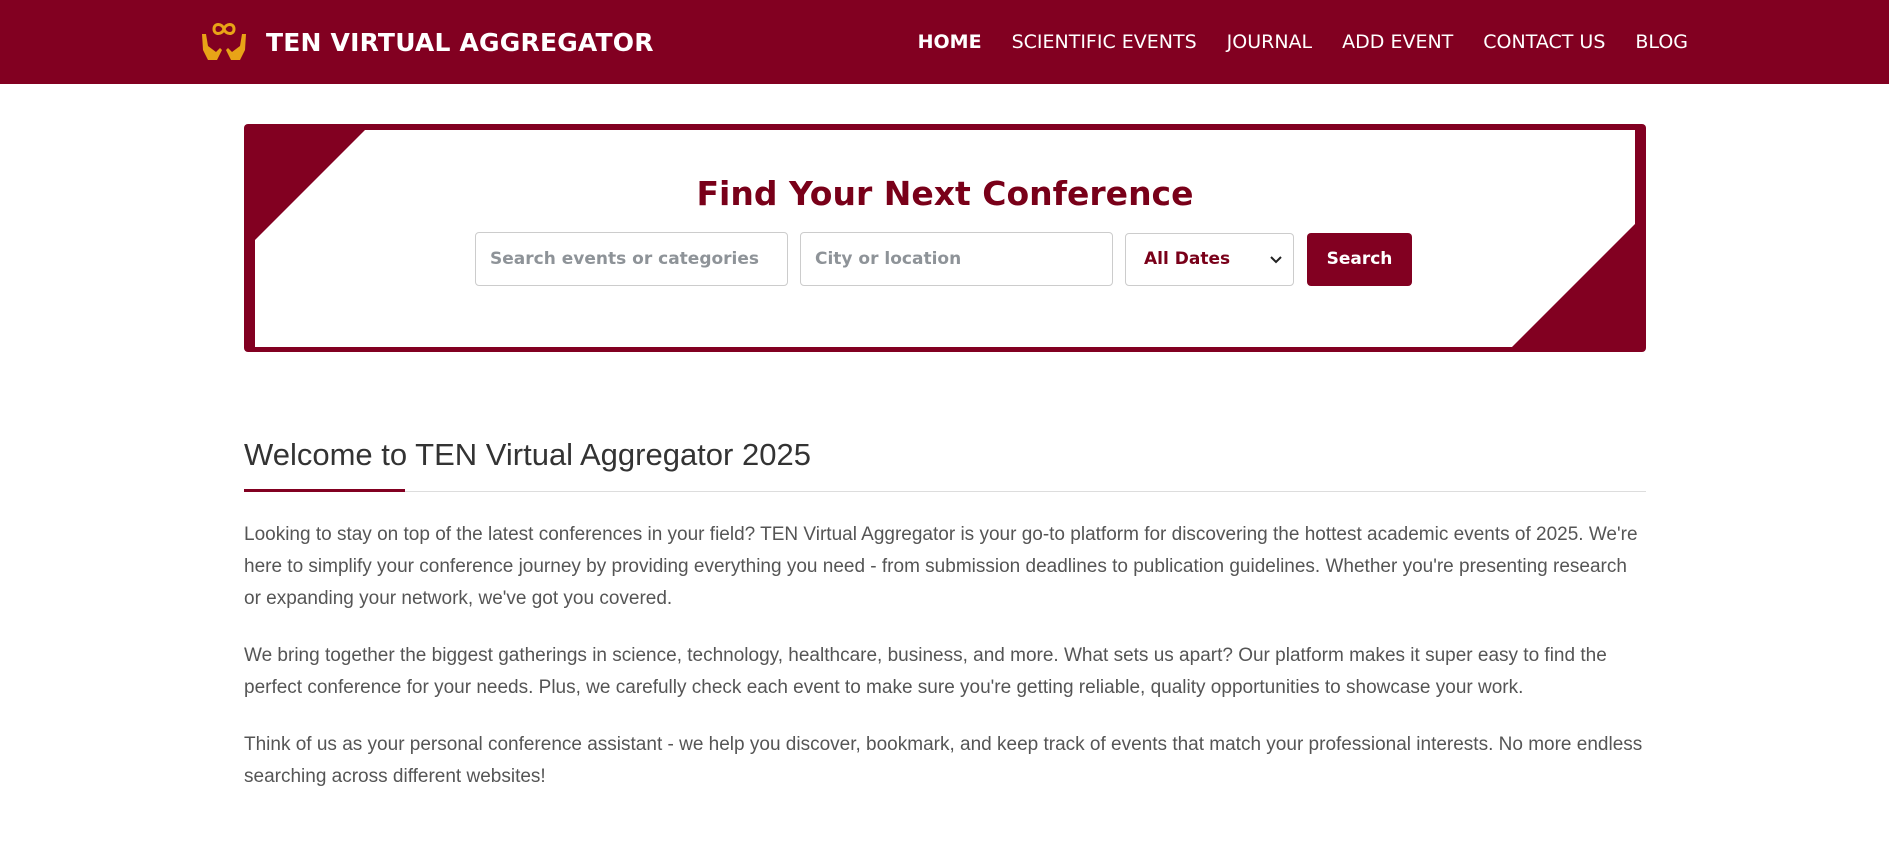 The image size is (1889, 858). Describe the element at coordinates (945, 490) in the screenshot. I see `title-divider` at that location.